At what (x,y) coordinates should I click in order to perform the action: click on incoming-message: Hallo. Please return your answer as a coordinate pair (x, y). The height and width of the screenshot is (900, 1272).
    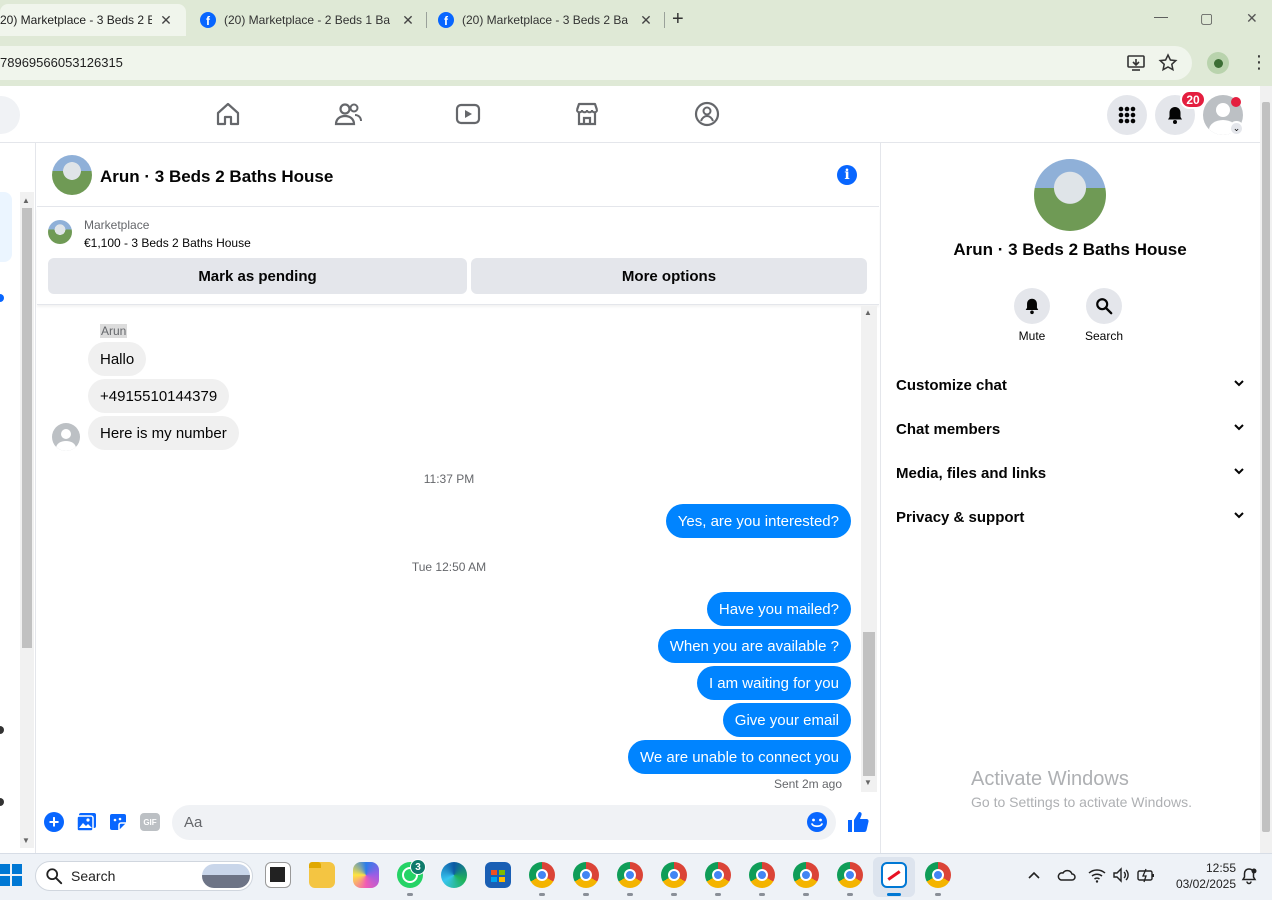
    Looking at the image, I should click on (117, 359).